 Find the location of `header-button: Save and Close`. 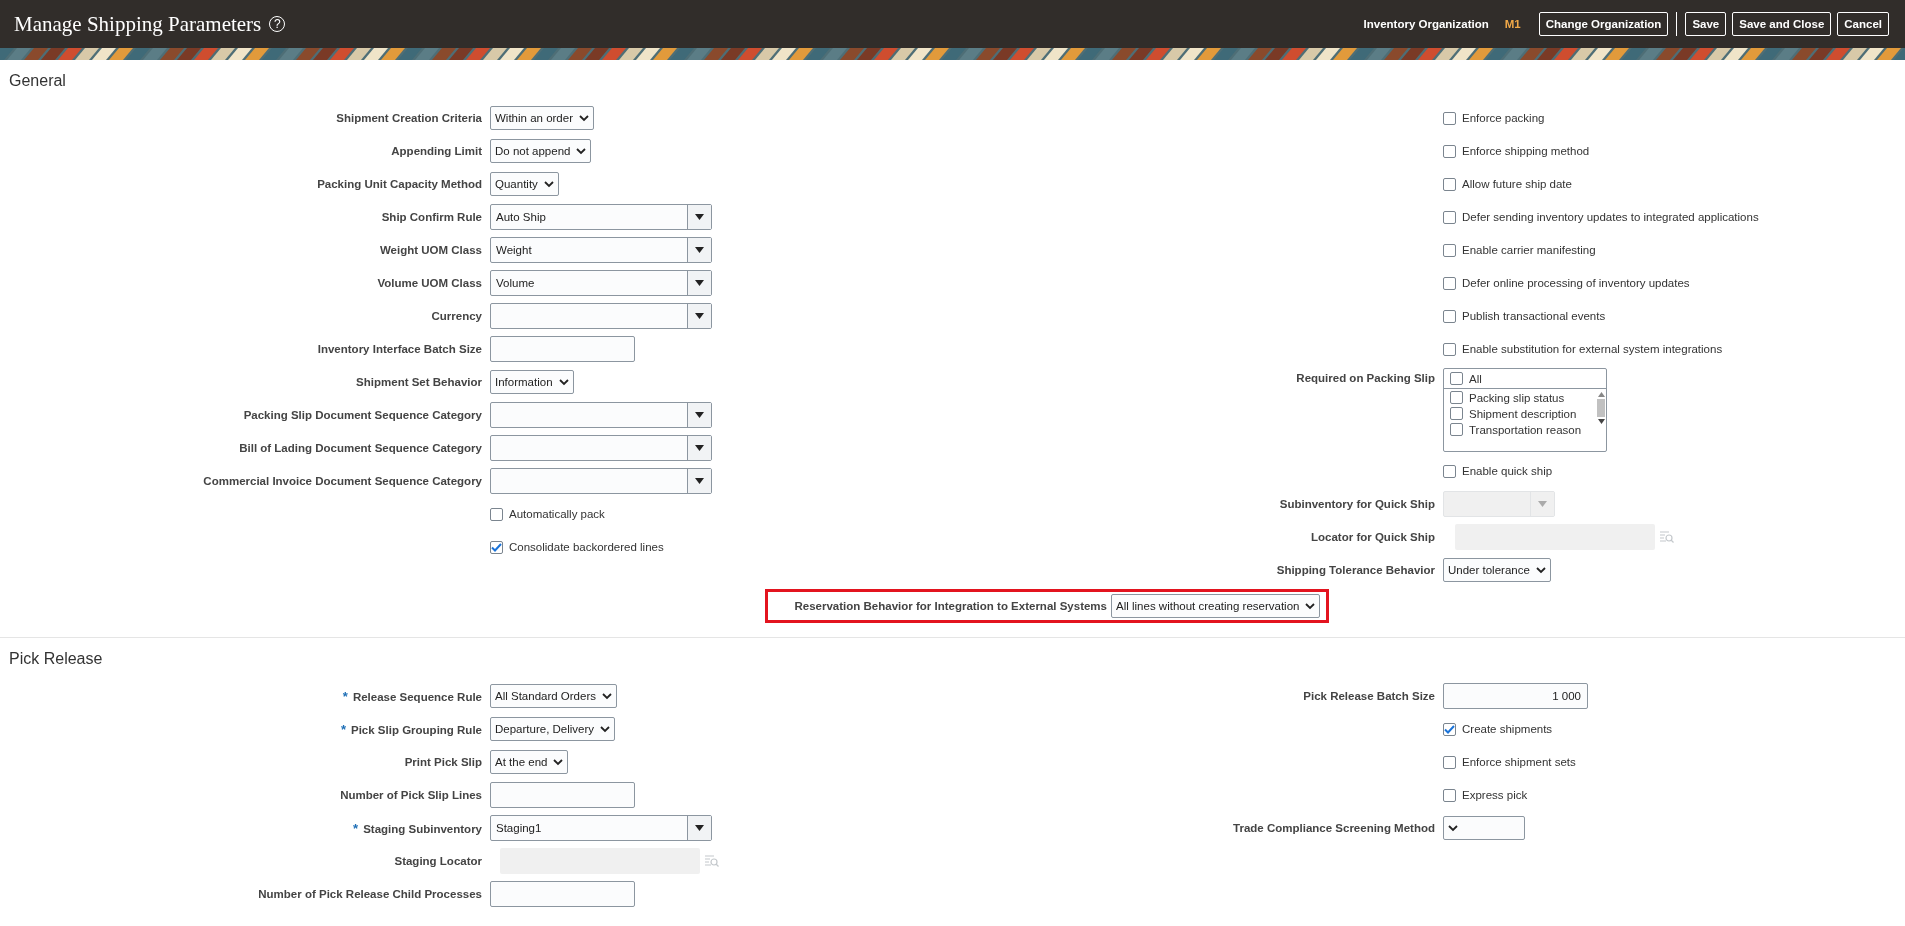

header-button: Save and Close is located at coordinates (1782, 24).